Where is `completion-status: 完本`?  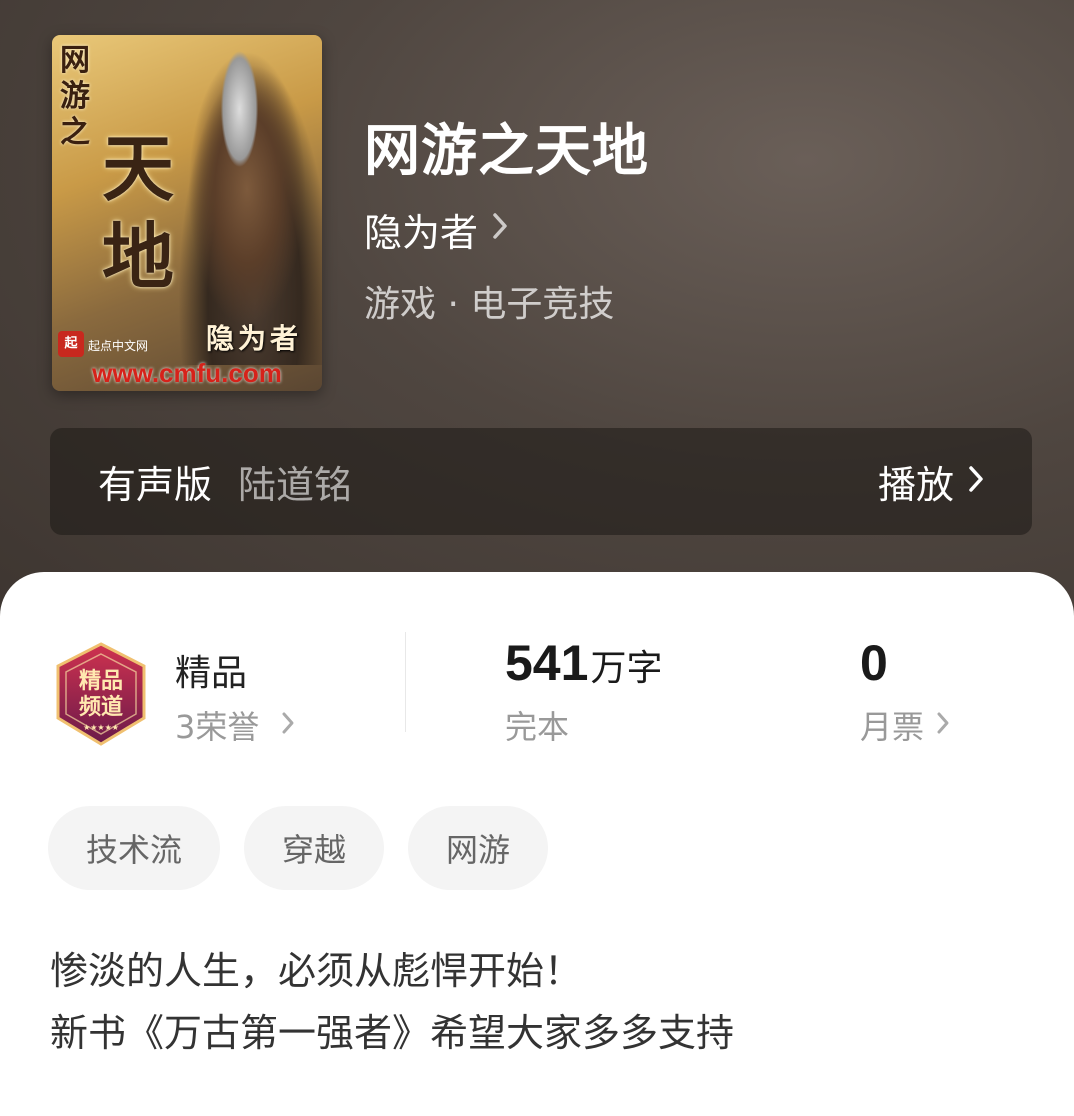
completion-status: 完本 is located at coordinates (537, 727).